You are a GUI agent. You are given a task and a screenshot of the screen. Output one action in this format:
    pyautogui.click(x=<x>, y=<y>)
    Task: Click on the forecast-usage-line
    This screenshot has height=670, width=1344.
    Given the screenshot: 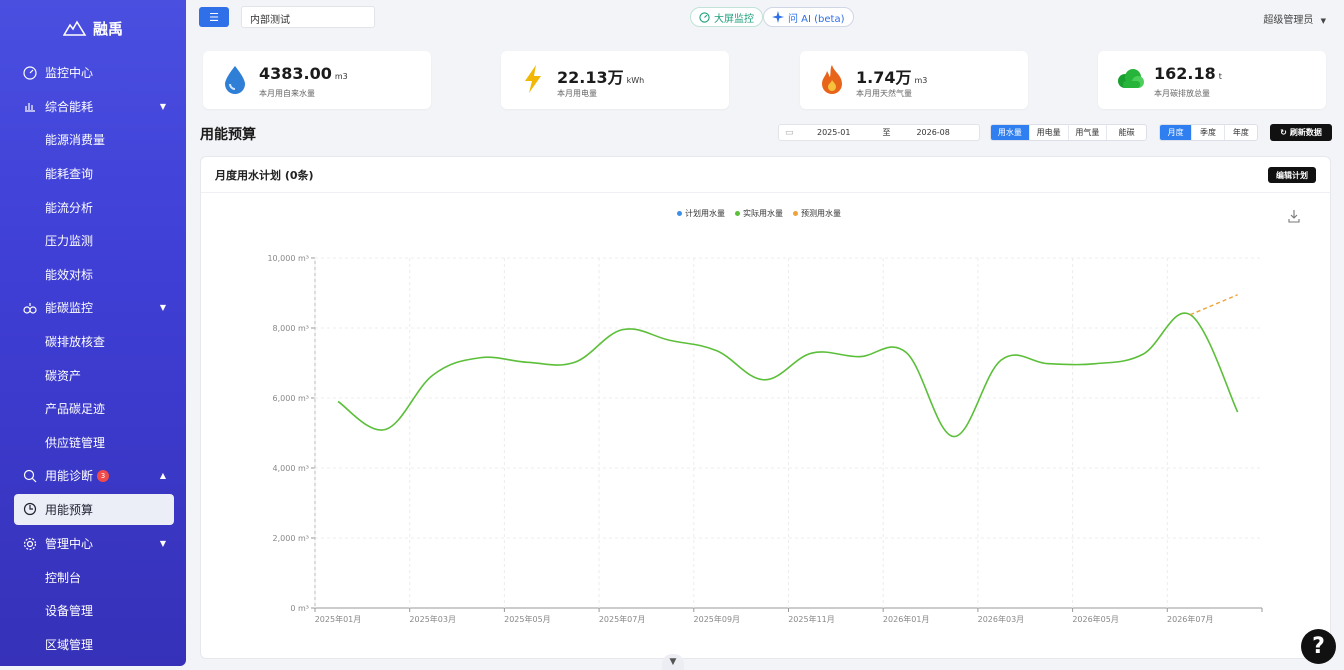 What is the action you would take?
    pyautogui.click(x=1214, y=305)
    